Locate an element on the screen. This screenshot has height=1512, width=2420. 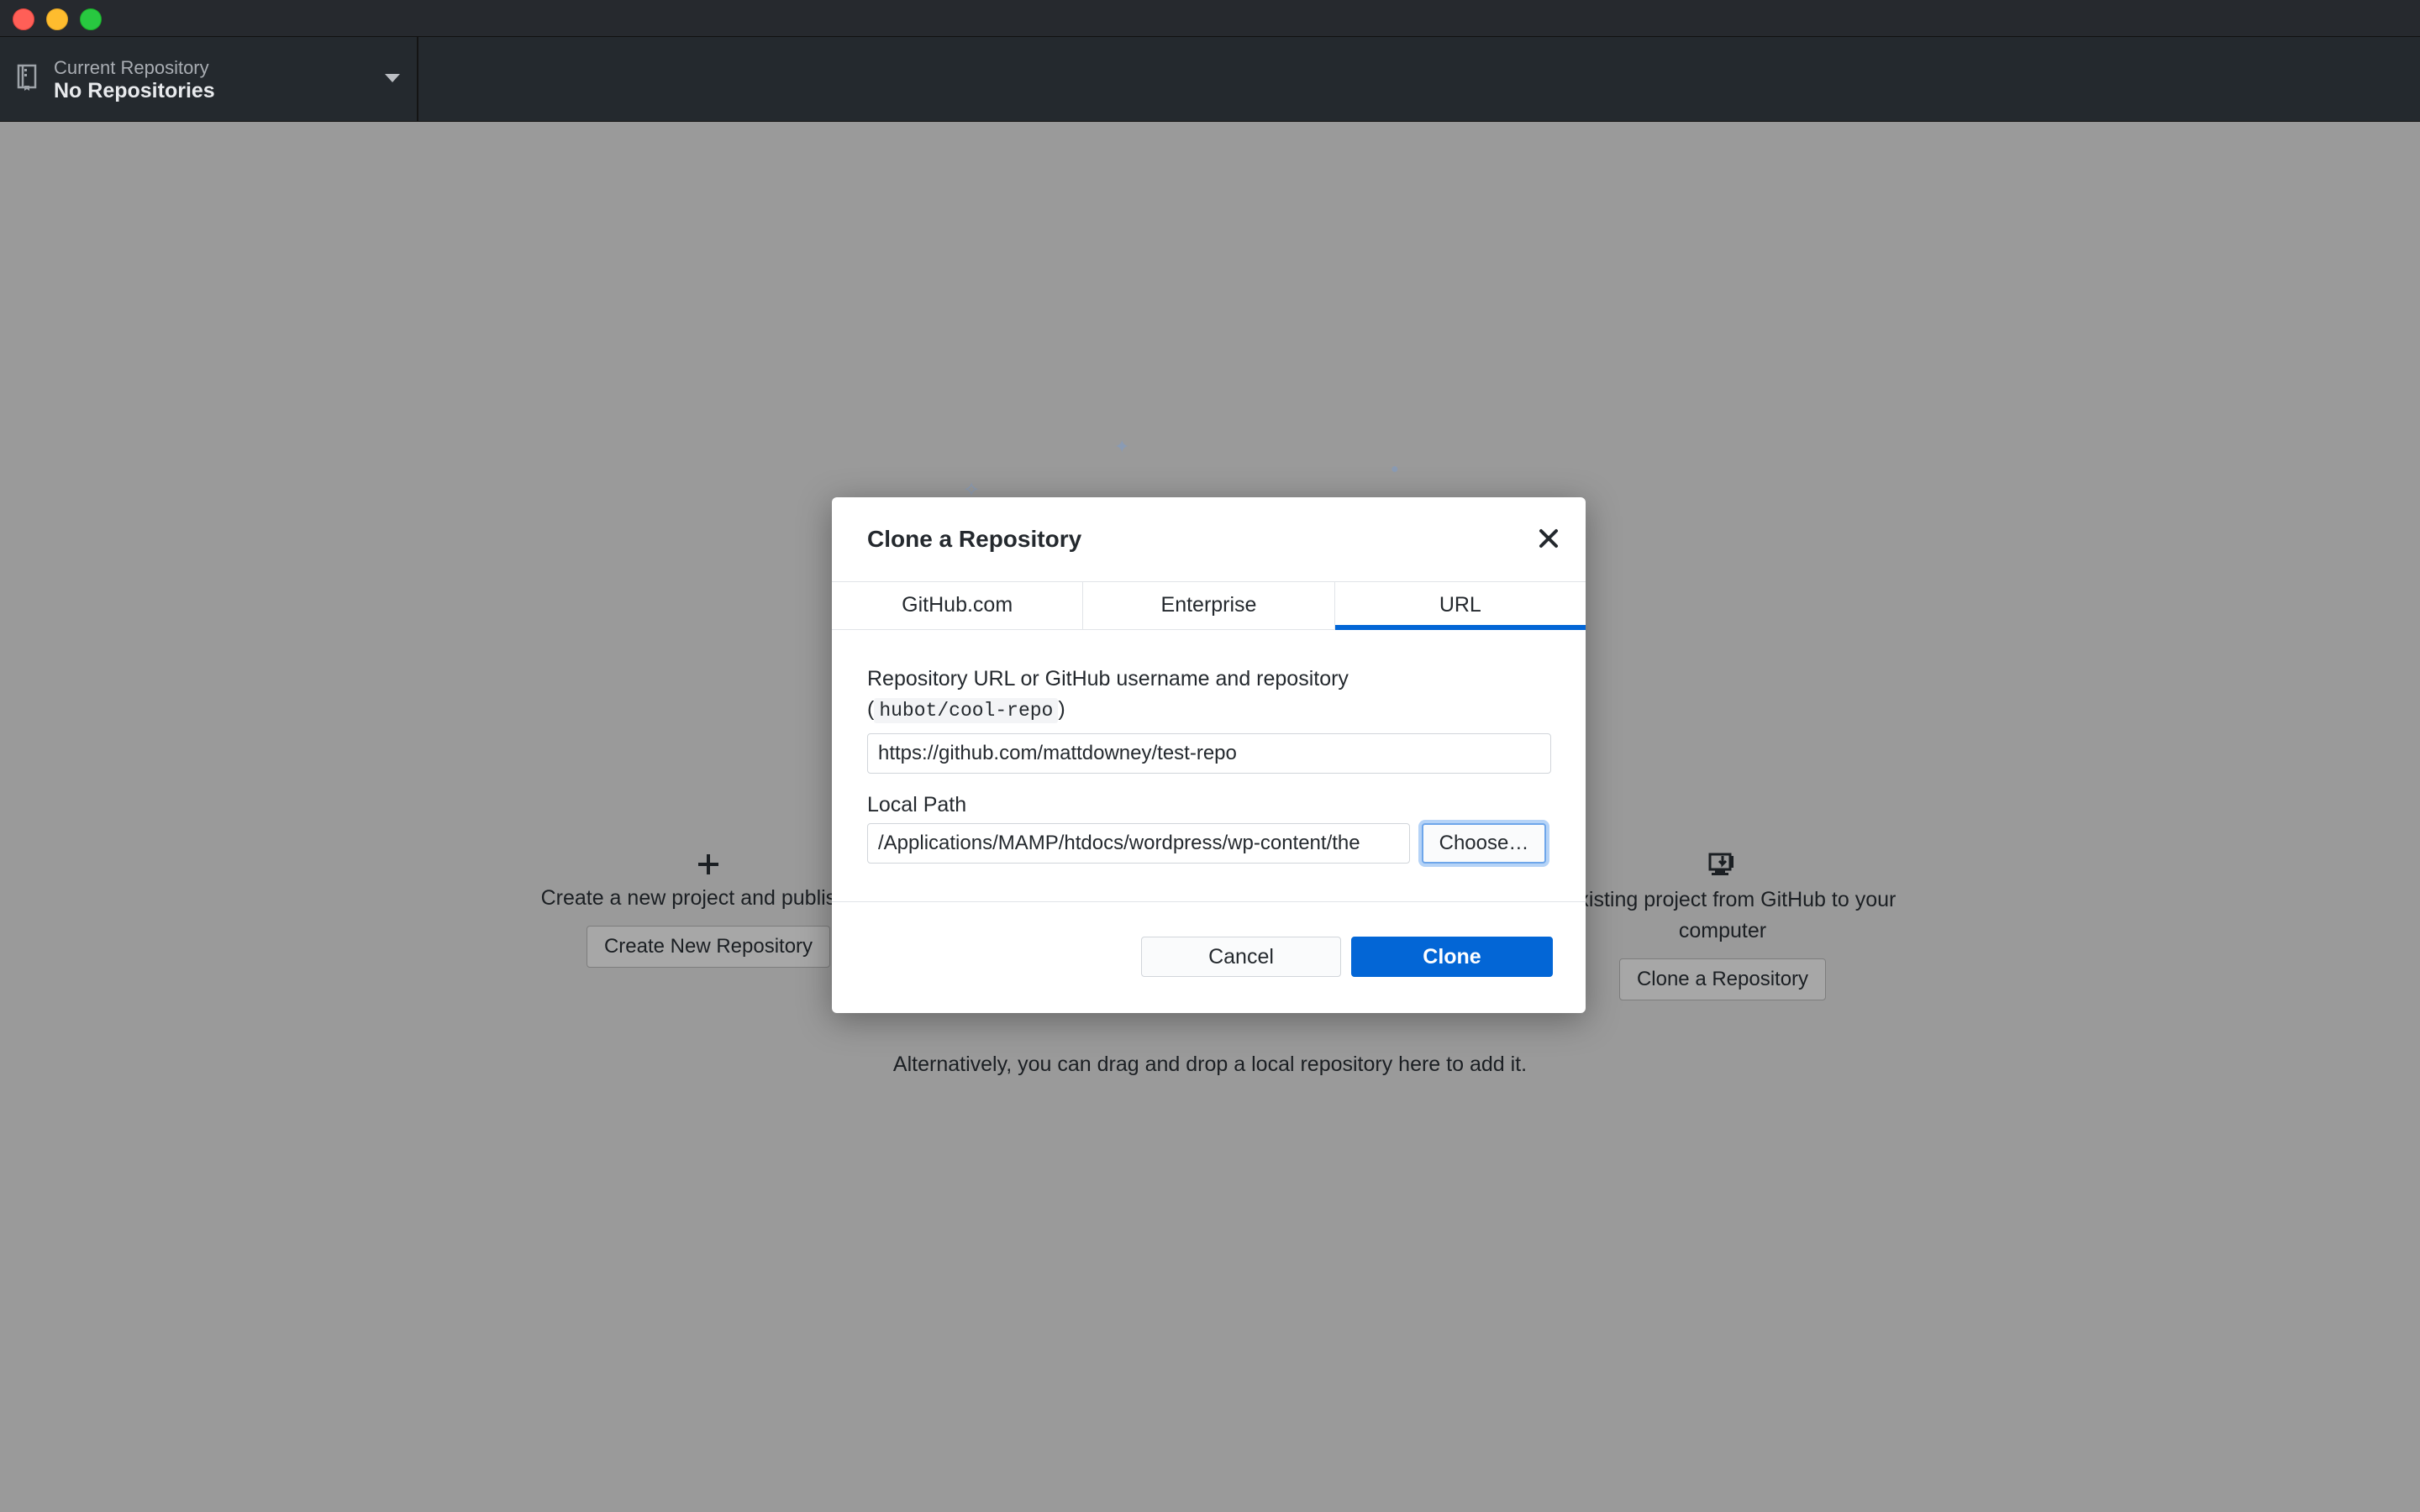
current-repository-selector: Current Repository No Repositories is located at coordinates (209, 79).